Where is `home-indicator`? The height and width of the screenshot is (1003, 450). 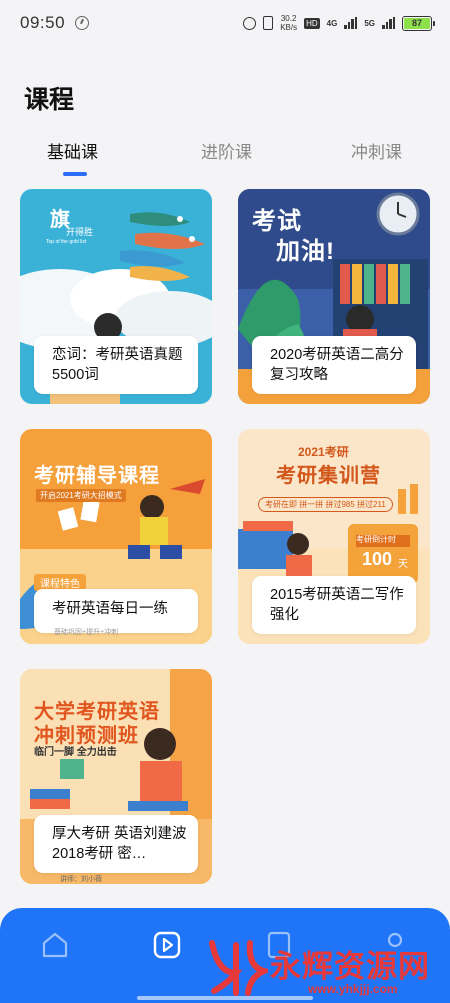 home-indicator is located at coordinates (225, 998).